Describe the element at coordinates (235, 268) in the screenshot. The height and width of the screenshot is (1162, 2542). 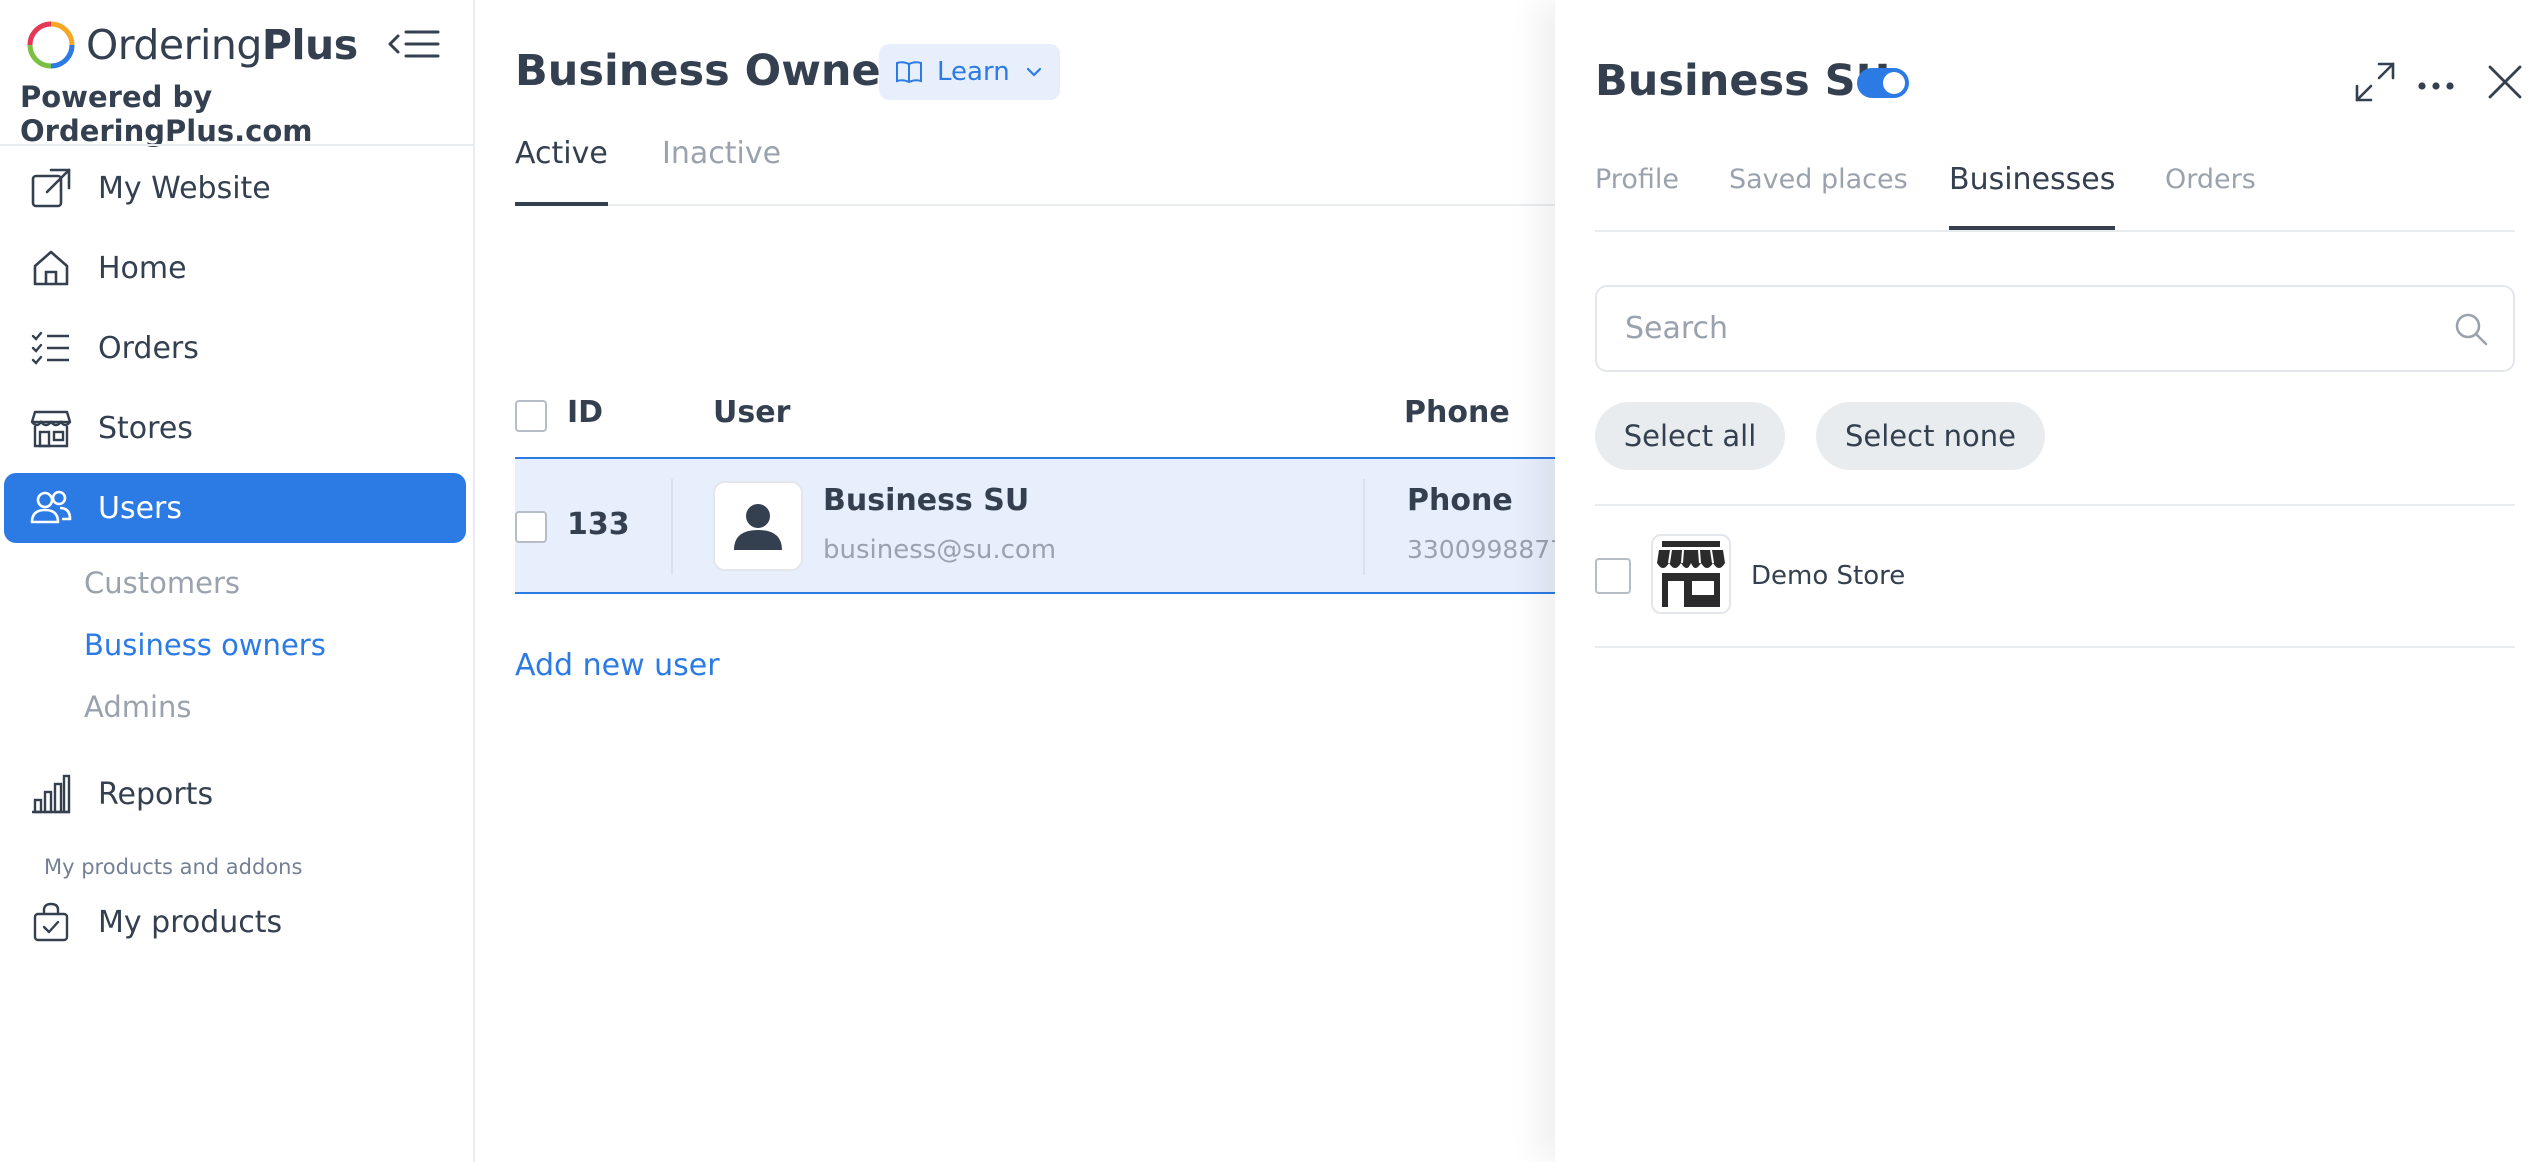
I see `sidebar-item-home: Home` at that location.